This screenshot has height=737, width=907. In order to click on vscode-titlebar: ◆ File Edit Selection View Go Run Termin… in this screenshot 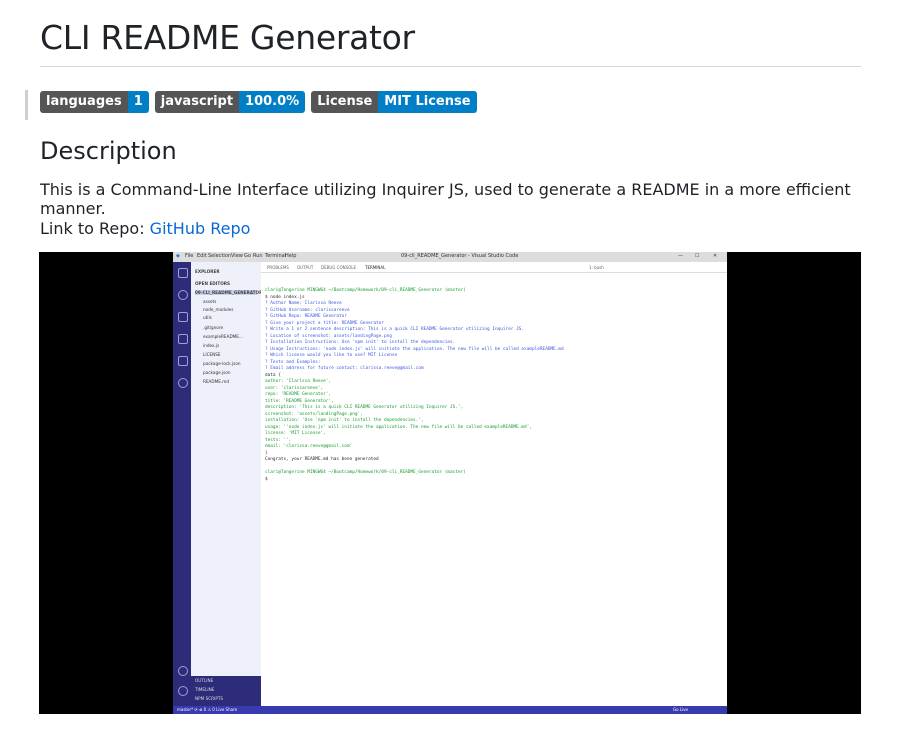, I will do `click(450, 257)`.